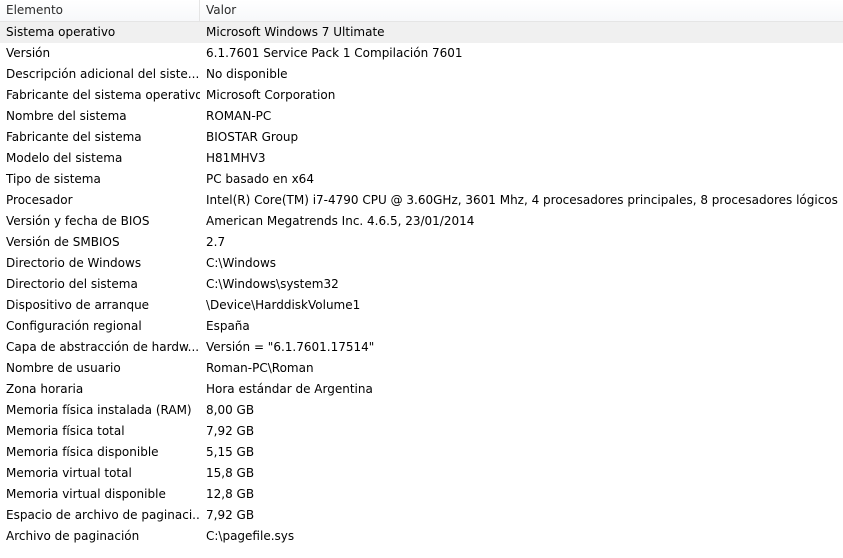  Describe the element at coordinates (283, 305) in the screenshot. I see `value-cell: \Device\HarddiskVolume1` at that location.